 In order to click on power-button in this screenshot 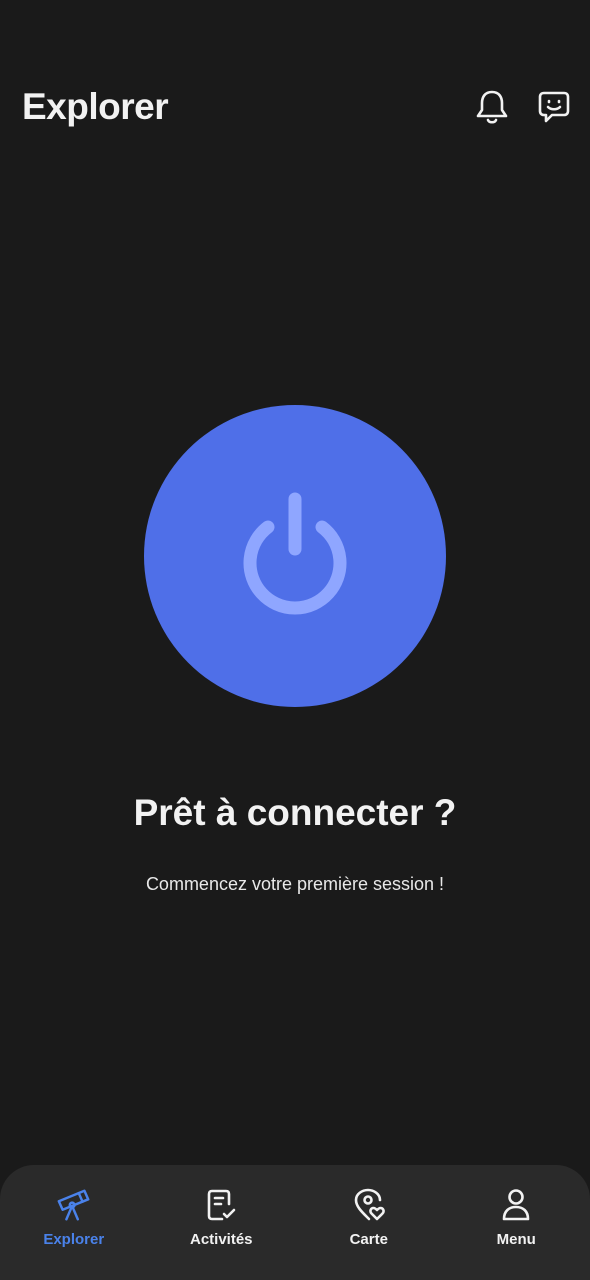, I will do `click(295, 556)`.